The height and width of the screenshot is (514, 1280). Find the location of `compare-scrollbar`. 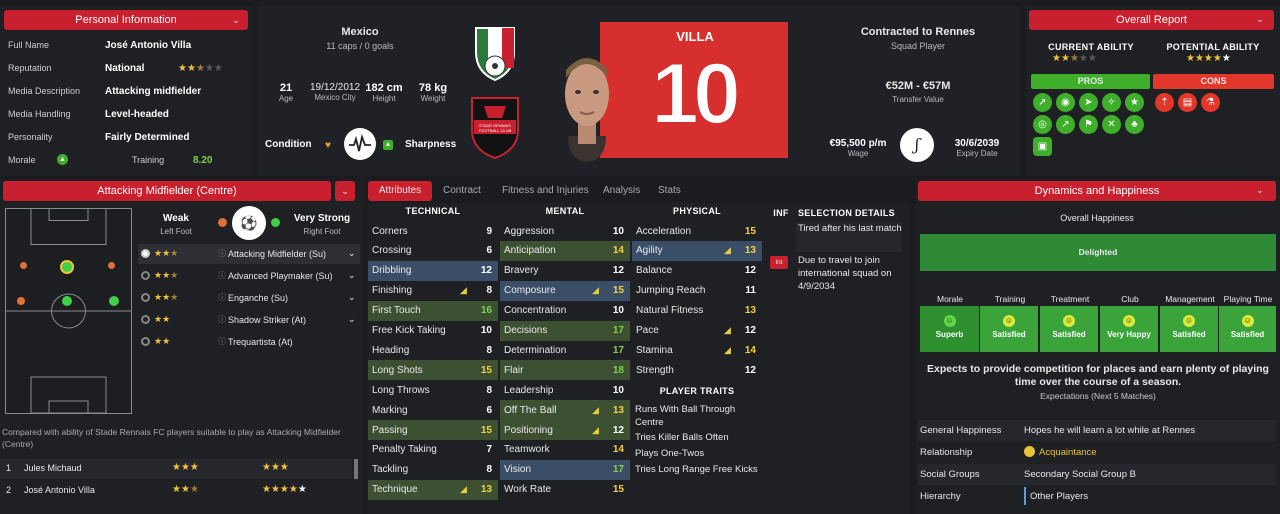

compare-scrollbar is located at coordinates (356, 469).